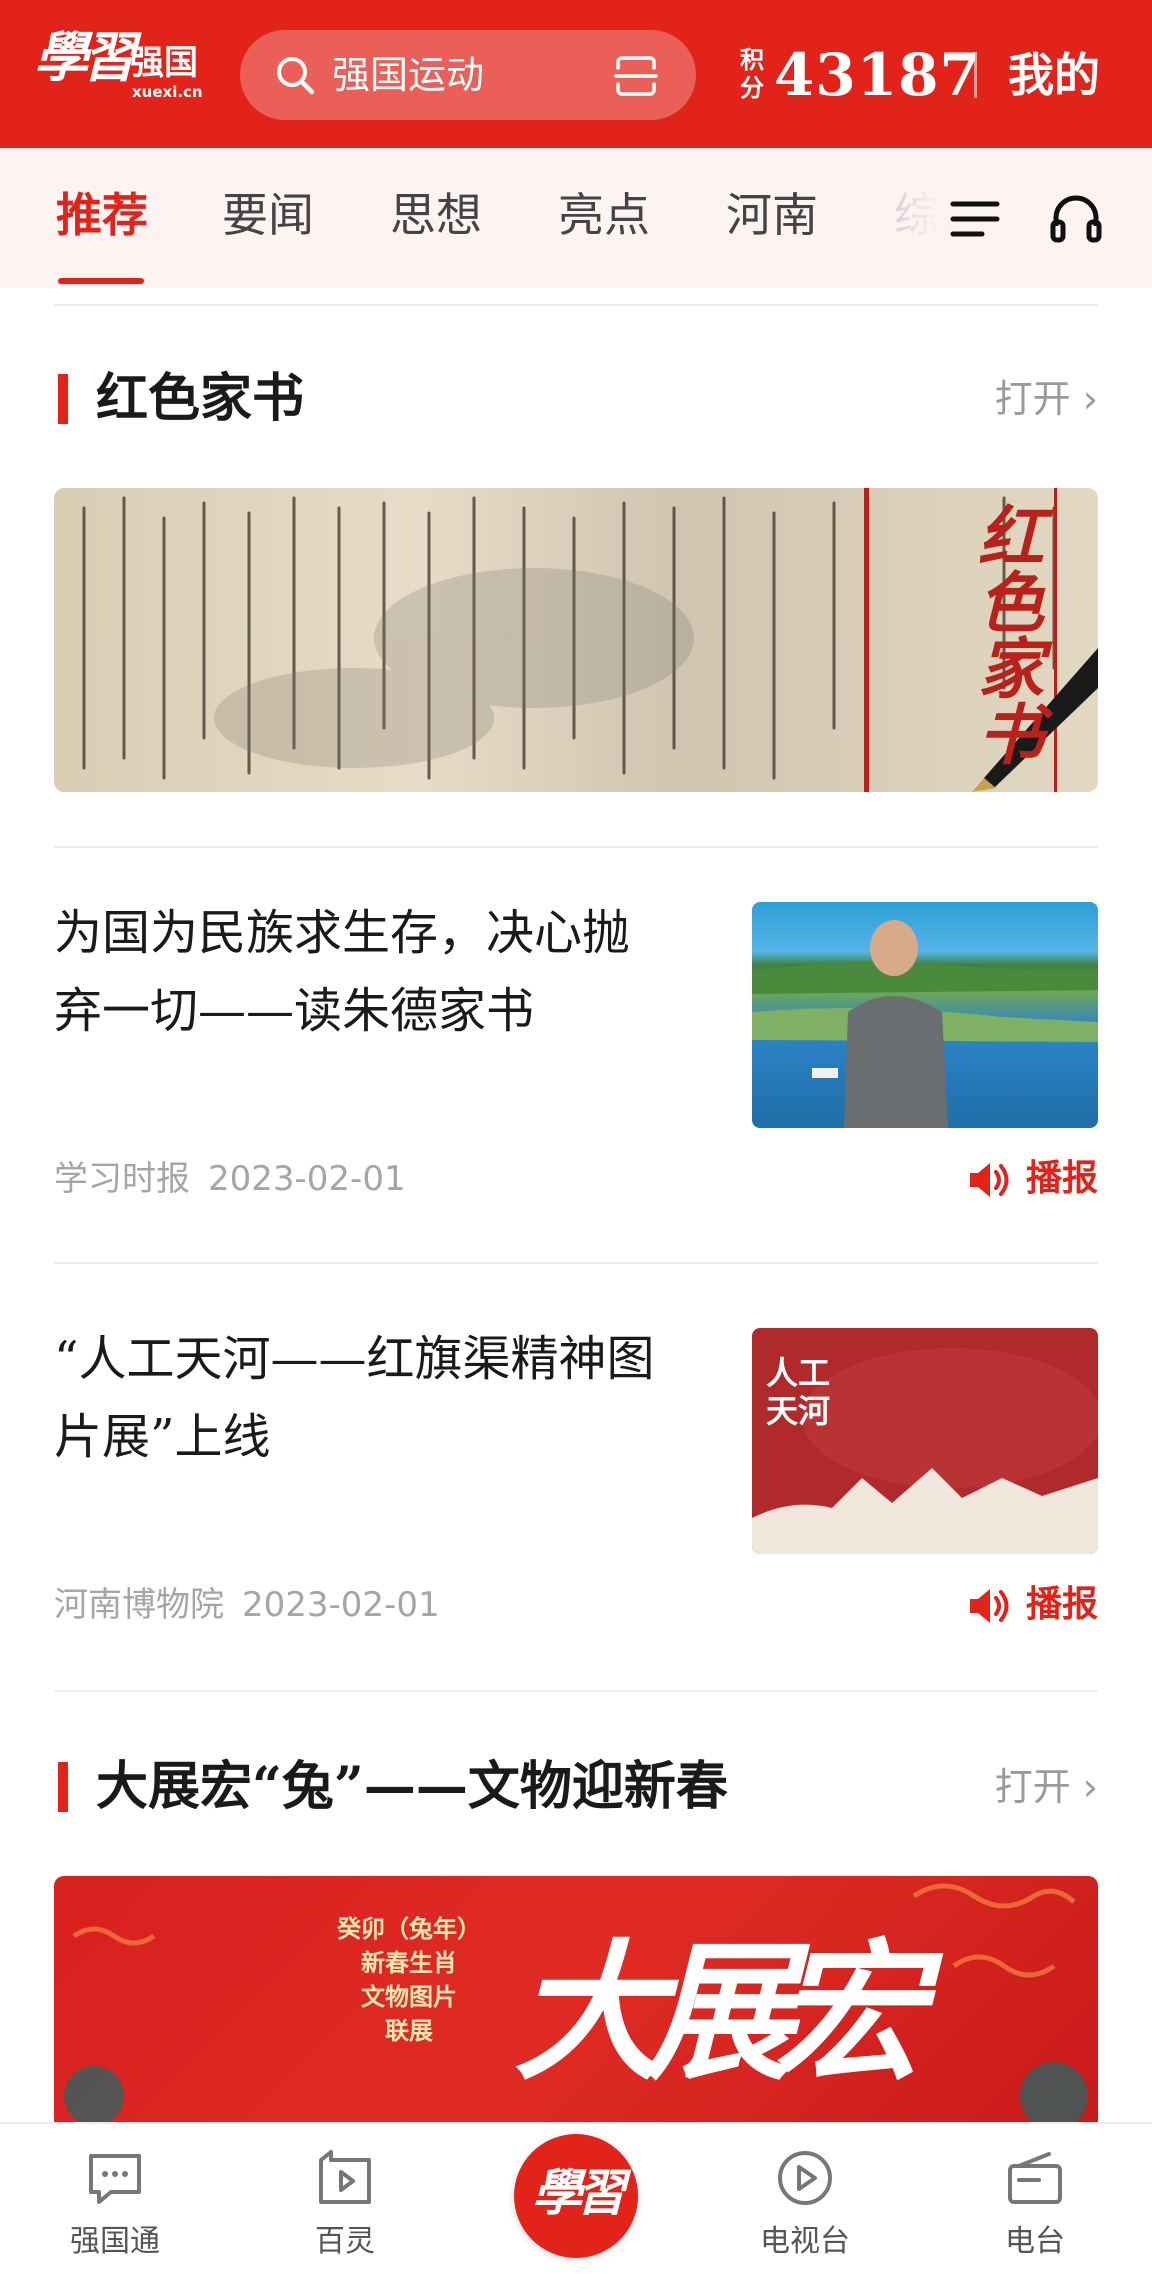 This screenshot has width=1152, height=2274. I want to click on top-header: 學習 强国 xuexi.cn 强国运动 积分 43187 我的, so click(576, 74).